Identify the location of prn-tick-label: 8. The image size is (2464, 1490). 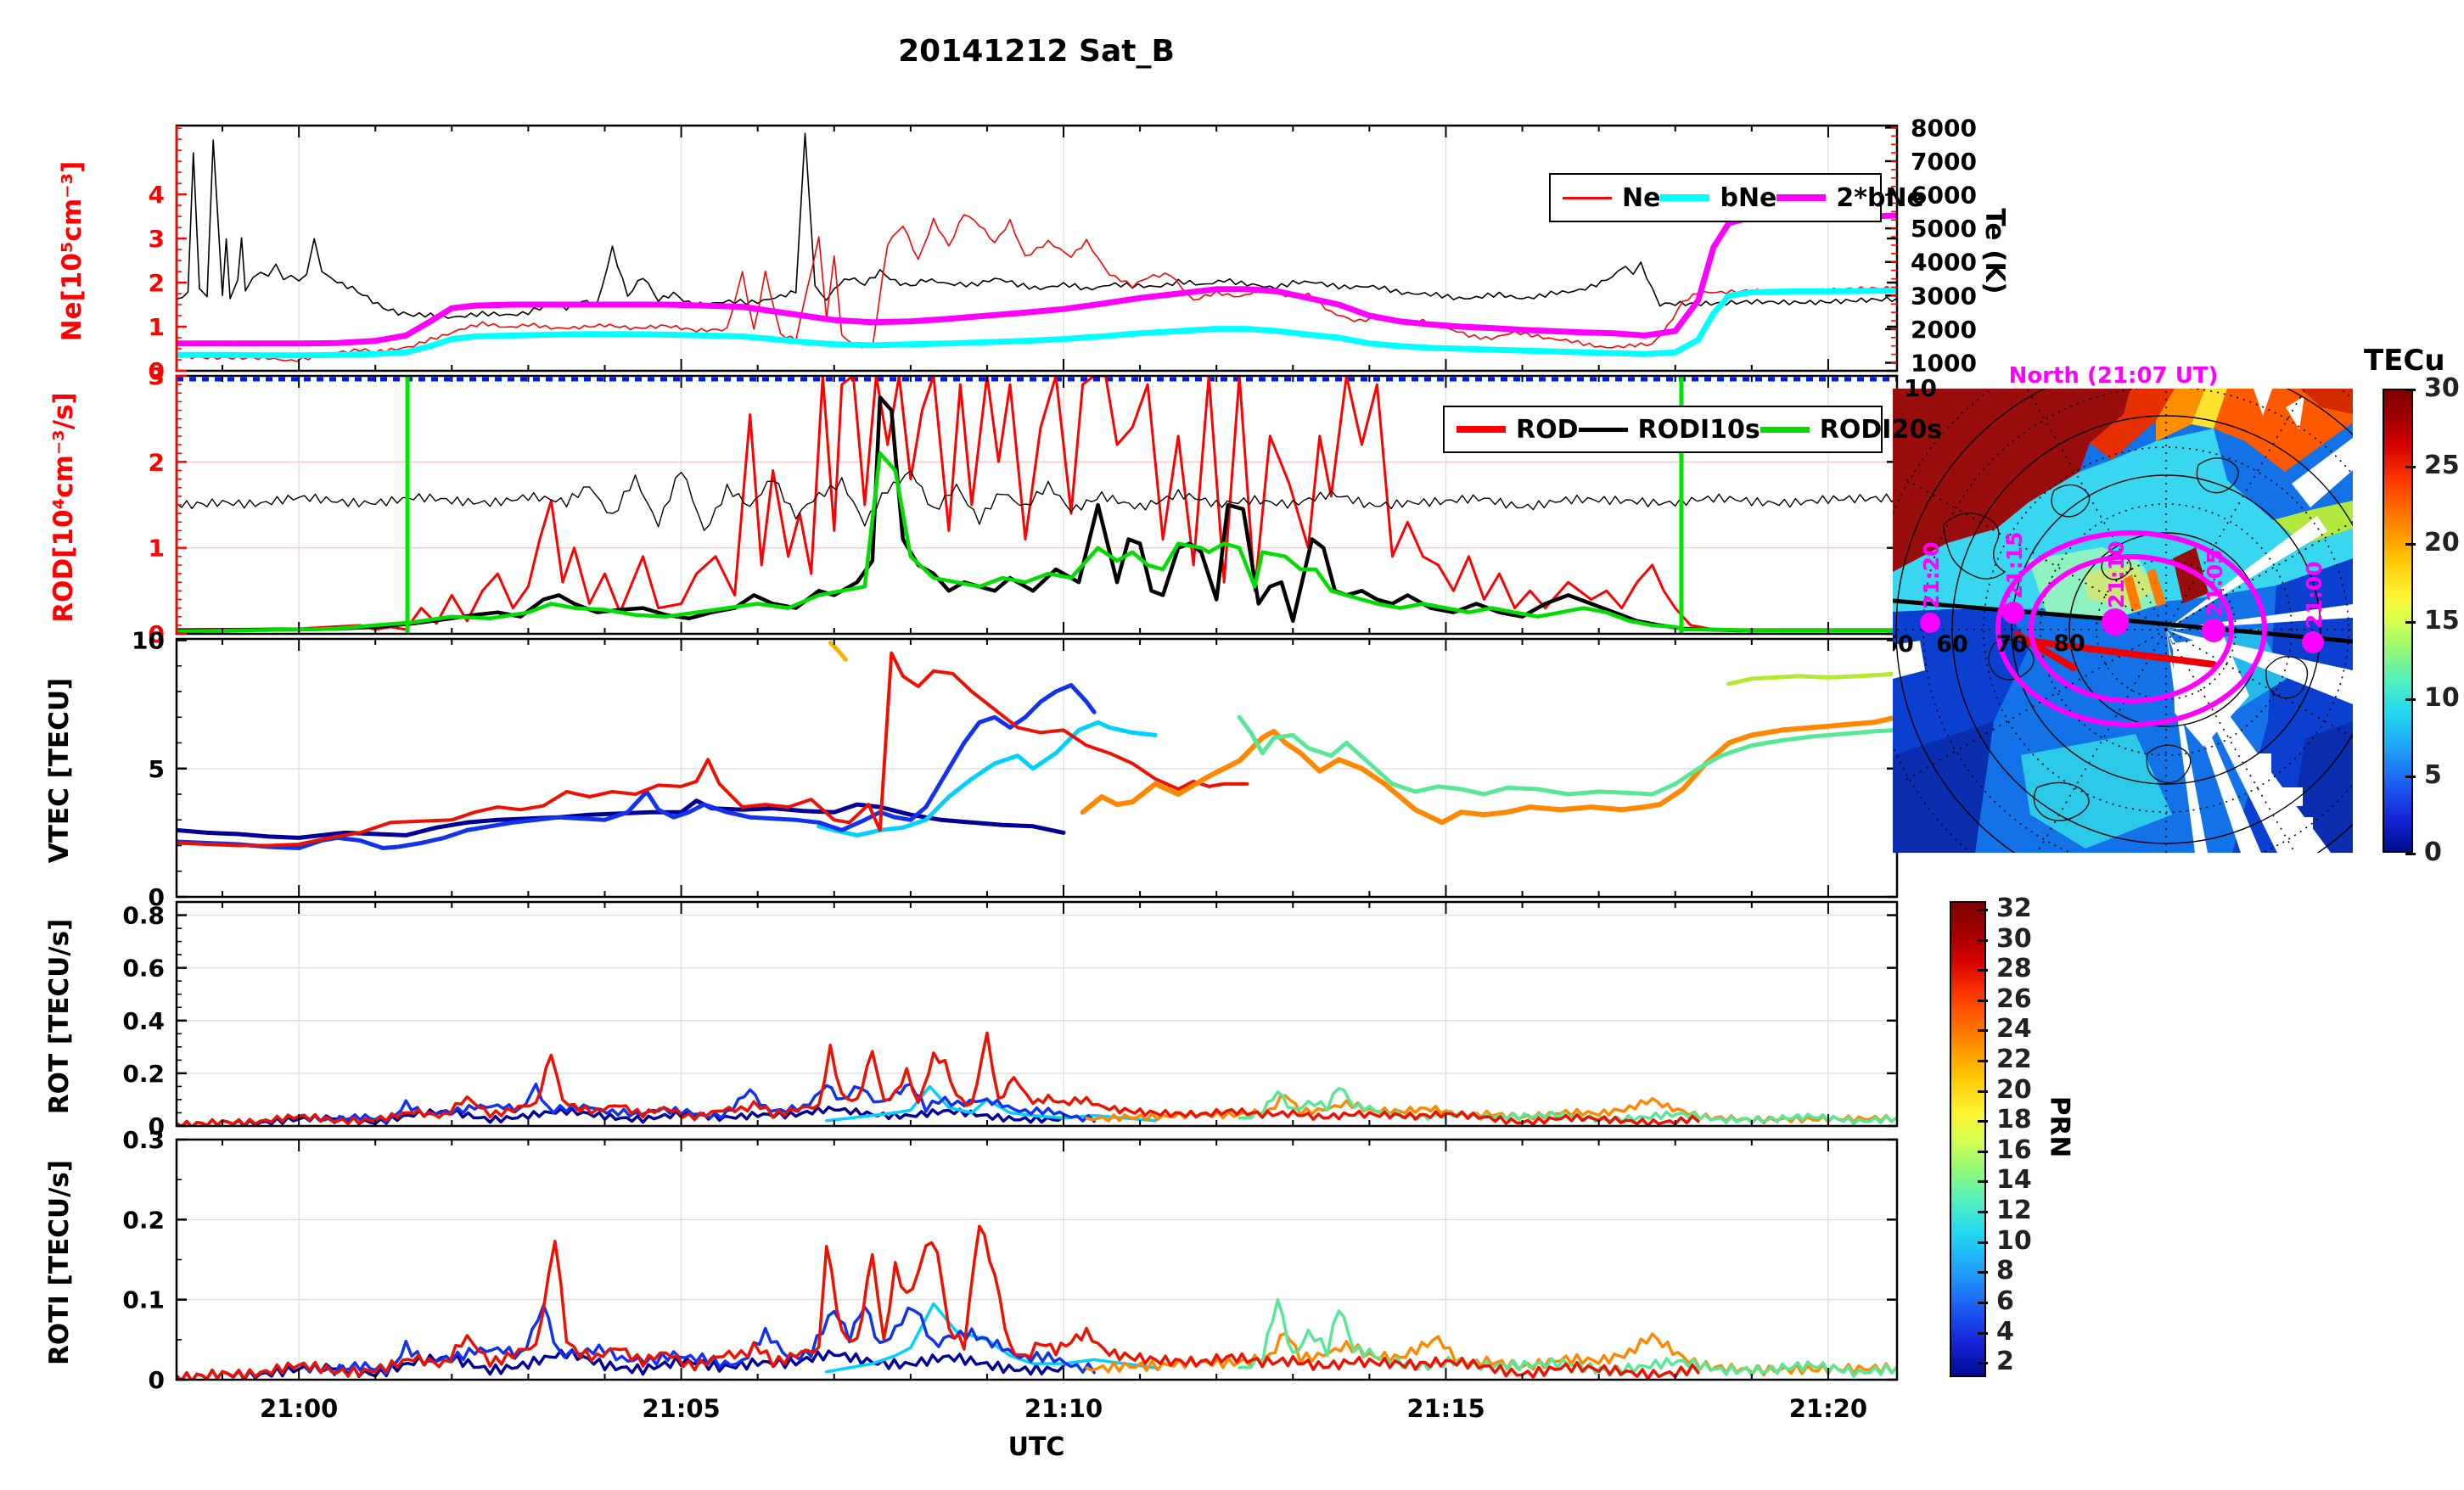
(2005, 1271).